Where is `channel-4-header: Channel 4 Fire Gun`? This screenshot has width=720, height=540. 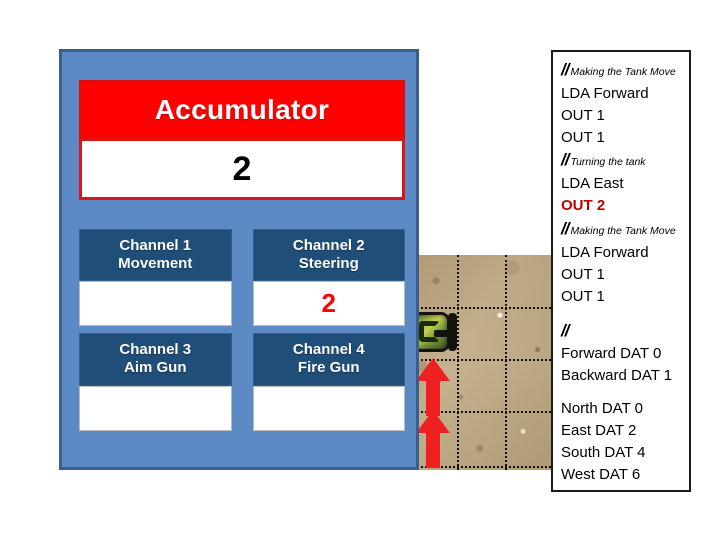 channel-4-header: Channel 4 Fire Gun is located at coordinates (328, 359).